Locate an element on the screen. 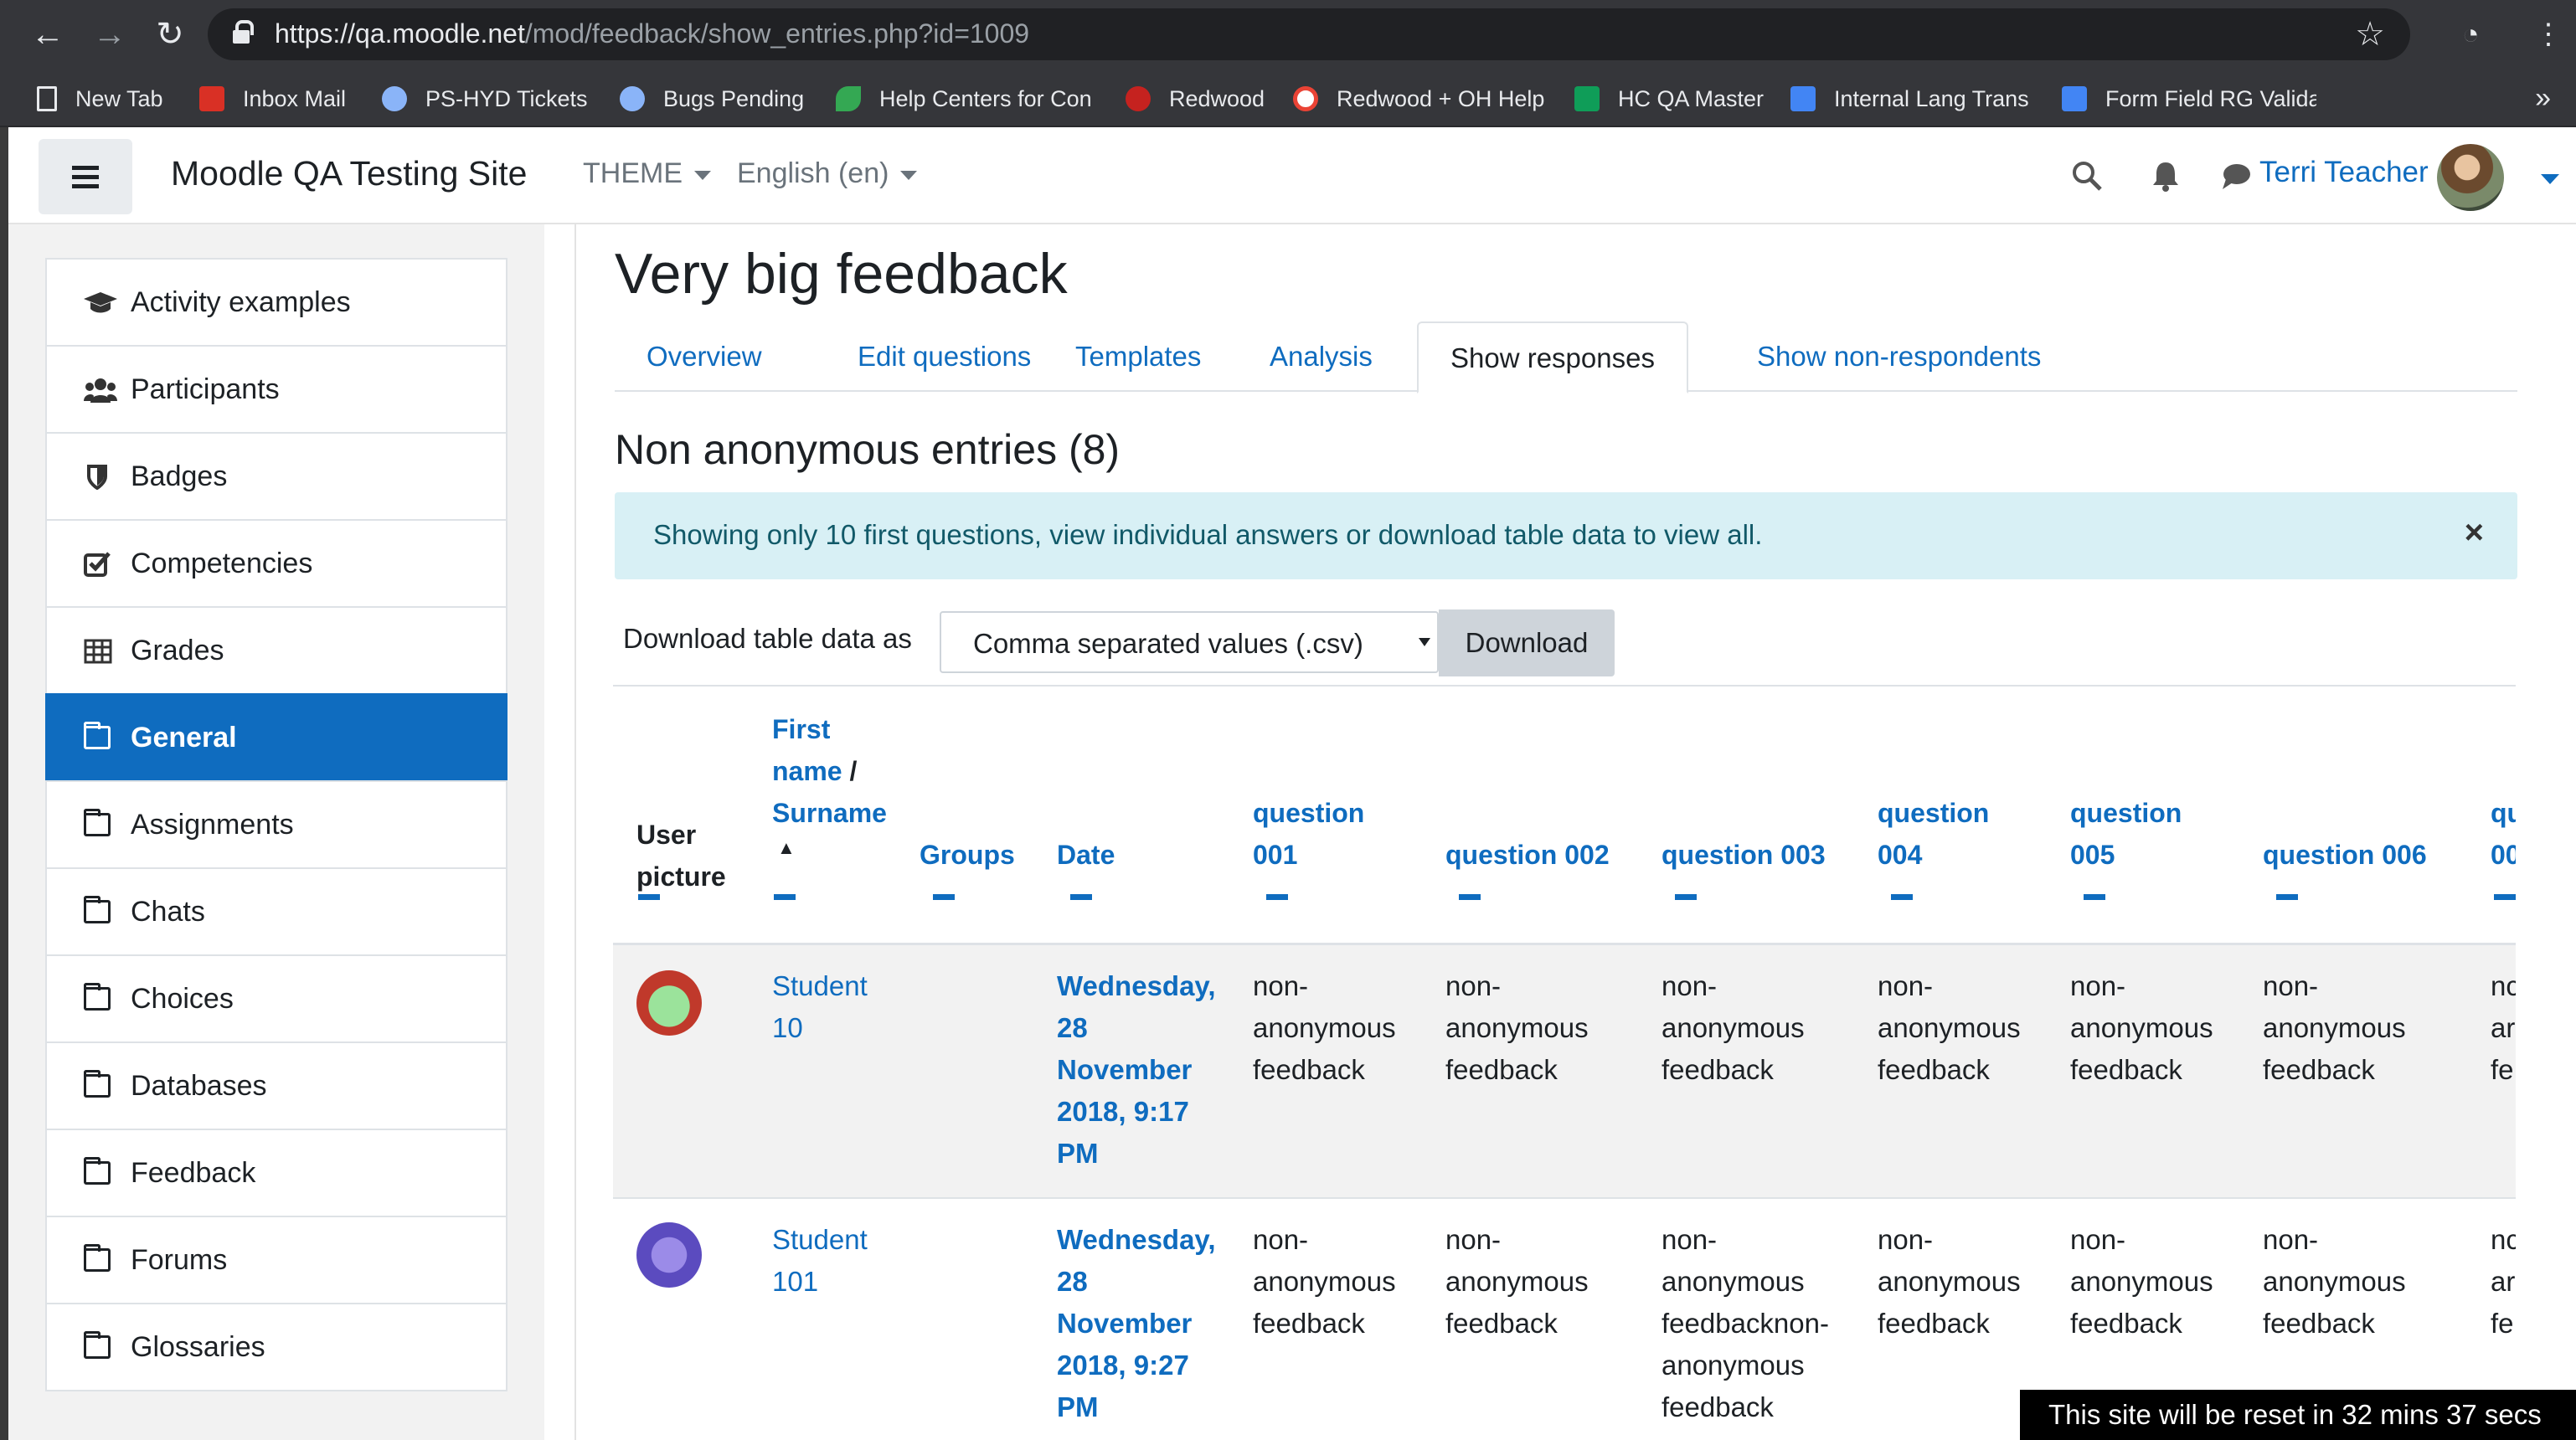 The height and width of the screenshot is (1440, 2576). sort-first-name-2: name is located at coordinates (807, 771).